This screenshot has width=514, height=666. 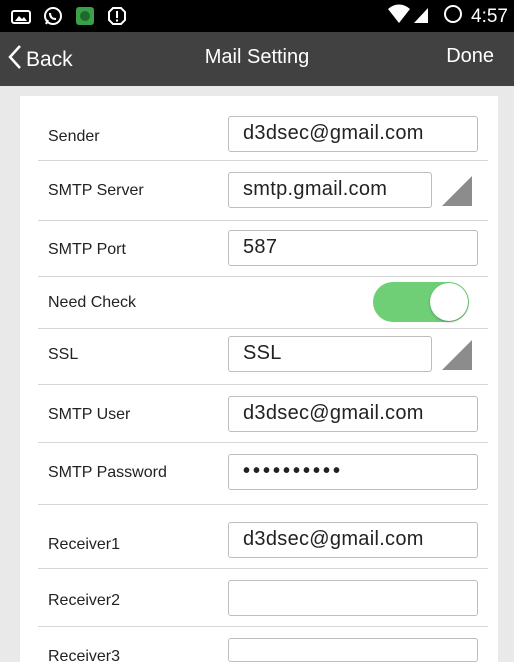 I want to click on toggle-knob, so click(x=449, y=302).